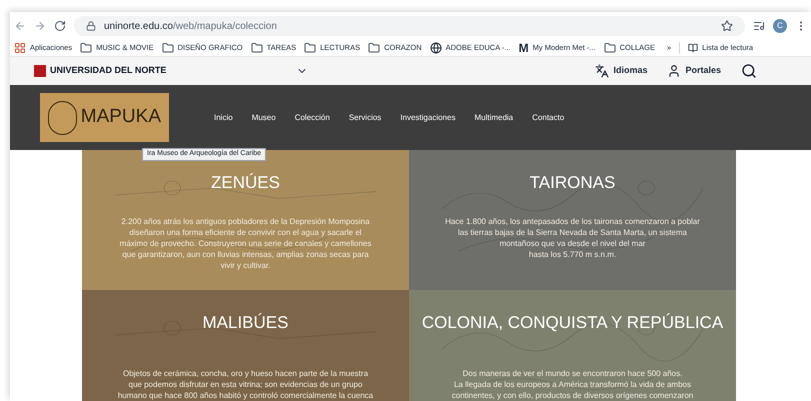  Describe the element at coordinates (674, 71) in the screenshot. I see `user-icon` at that location.